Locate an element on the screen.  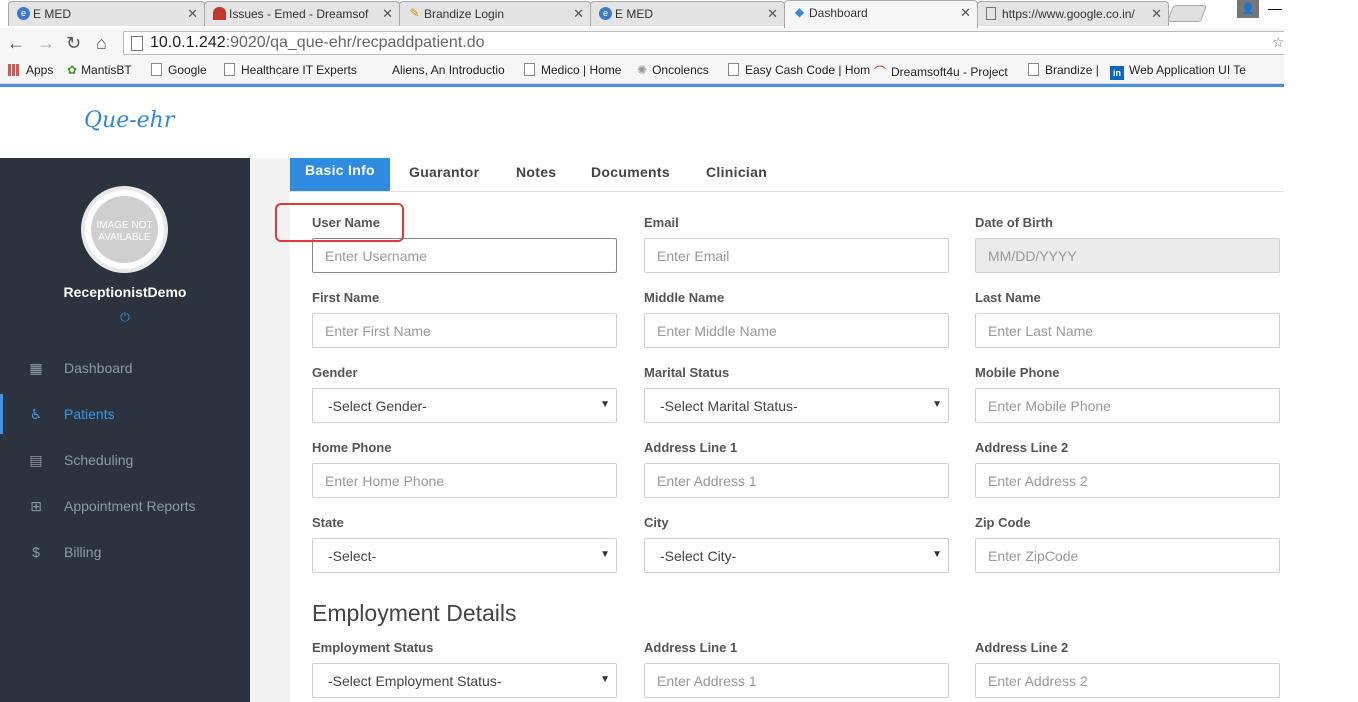
minimize-button: — is located at coordinates (1275, 8).